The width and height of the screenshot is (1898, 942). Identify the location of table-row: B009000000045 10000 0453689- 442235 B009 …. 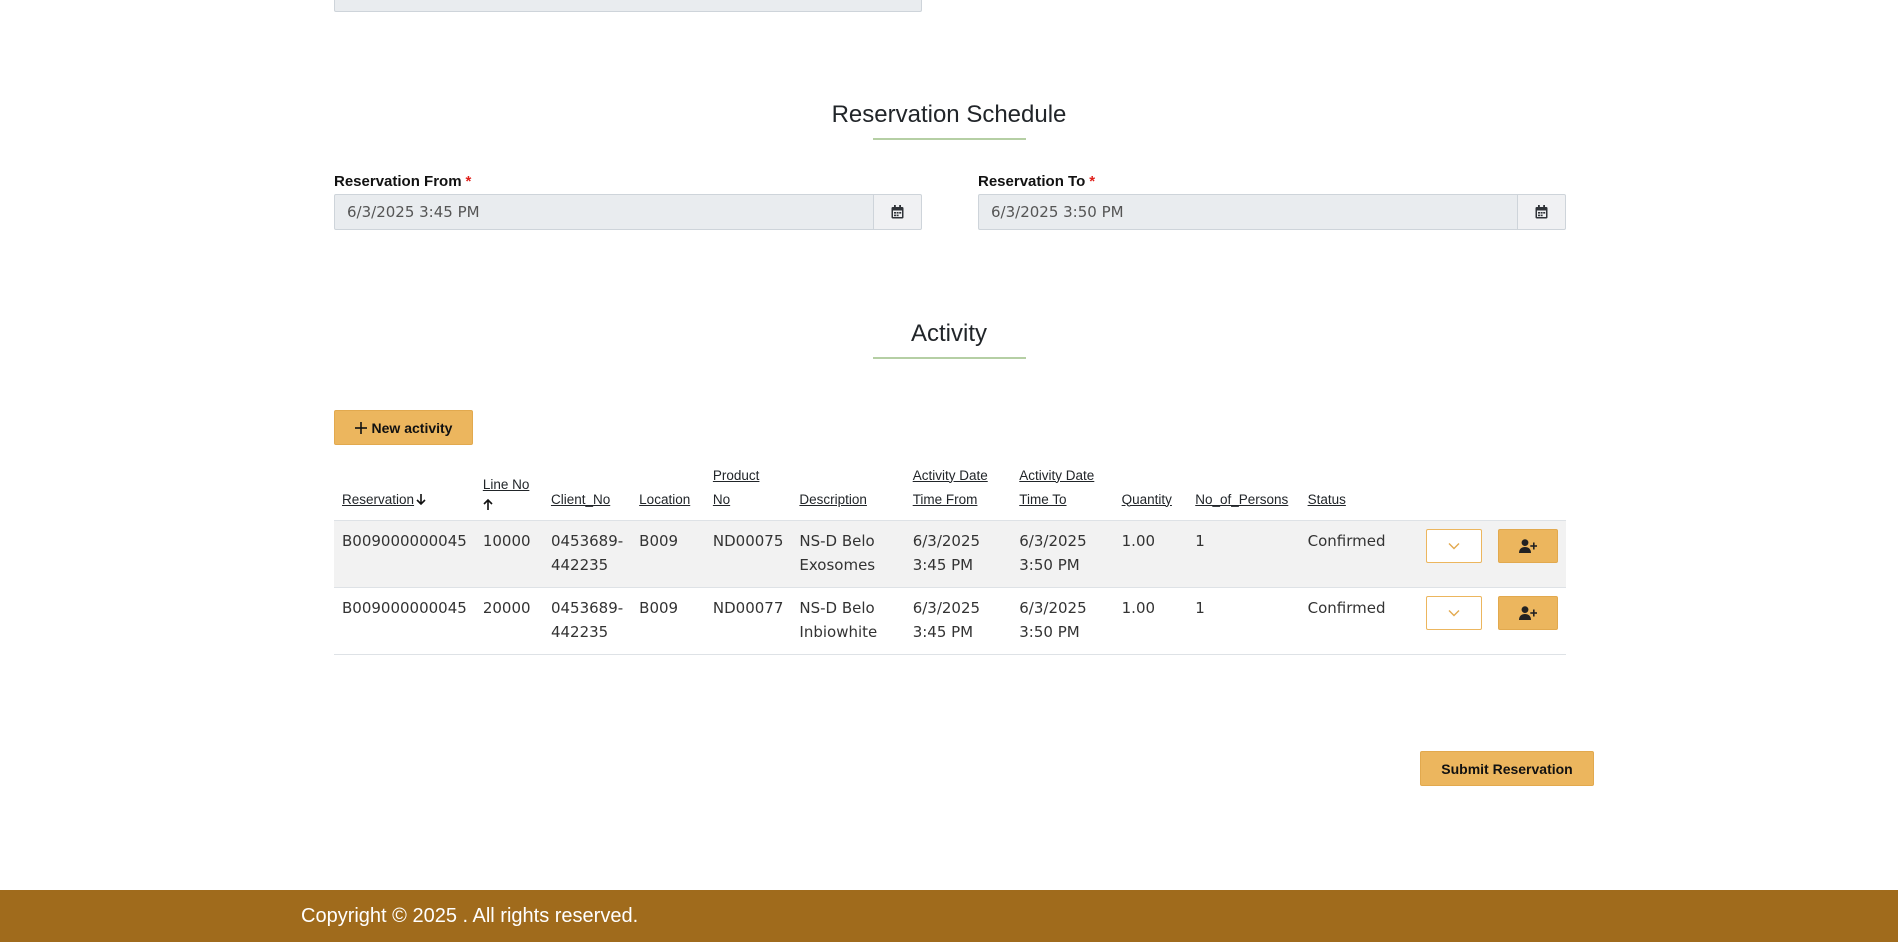
(950, 554).